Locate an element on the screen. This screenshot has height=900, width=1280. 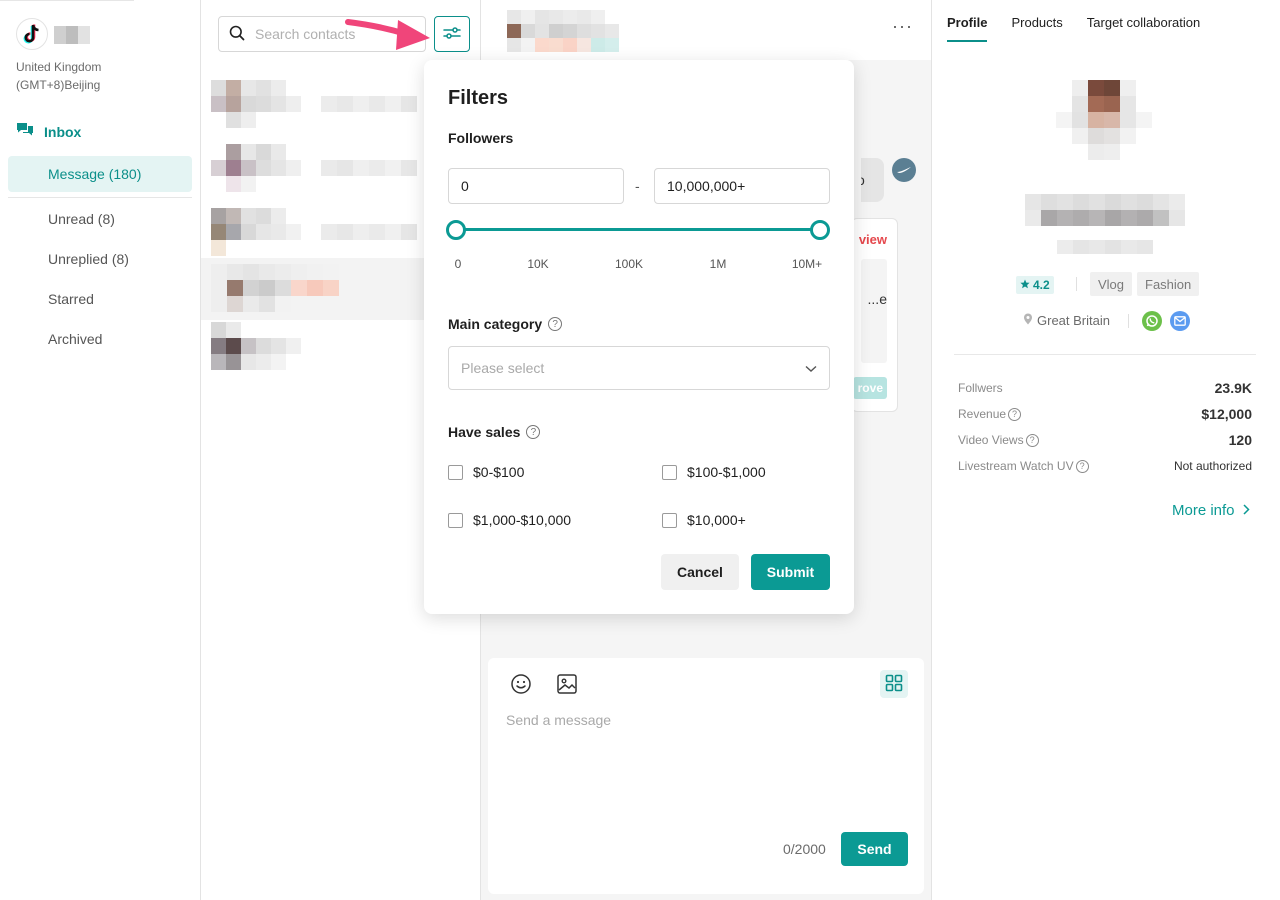
slider-tick-label: 0 is located at coordinates (458, 264).